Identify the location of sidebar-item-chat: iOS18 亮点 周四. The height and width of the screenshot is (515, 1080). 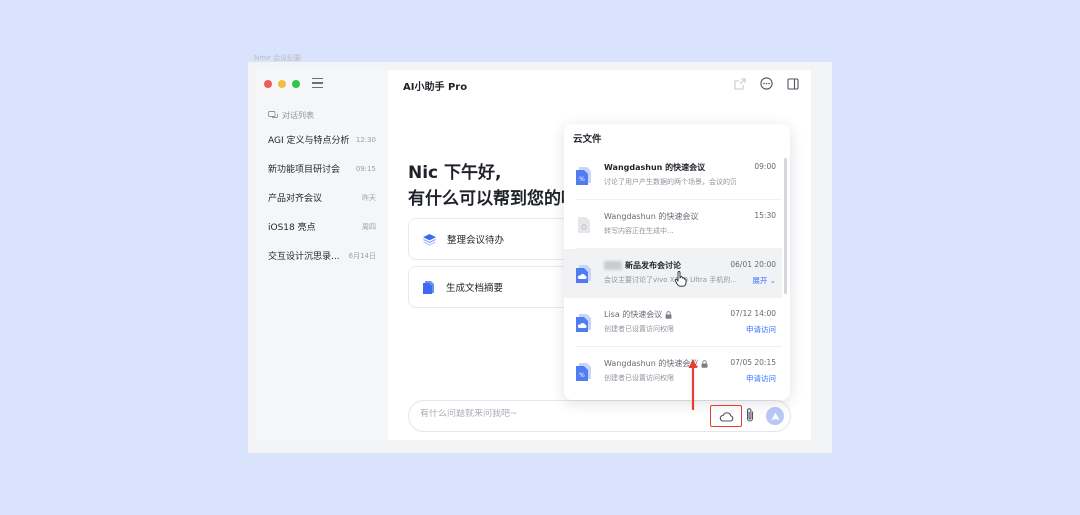
(322, 227).